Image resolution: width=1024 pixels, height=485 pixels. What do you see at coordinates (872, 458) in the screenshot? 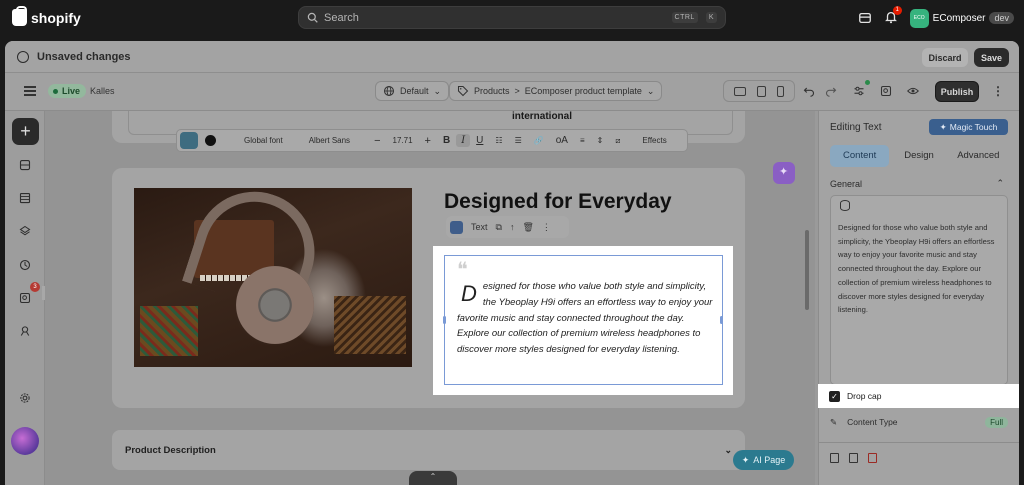
I see `delete-icon` at bounding box center [872, 458].